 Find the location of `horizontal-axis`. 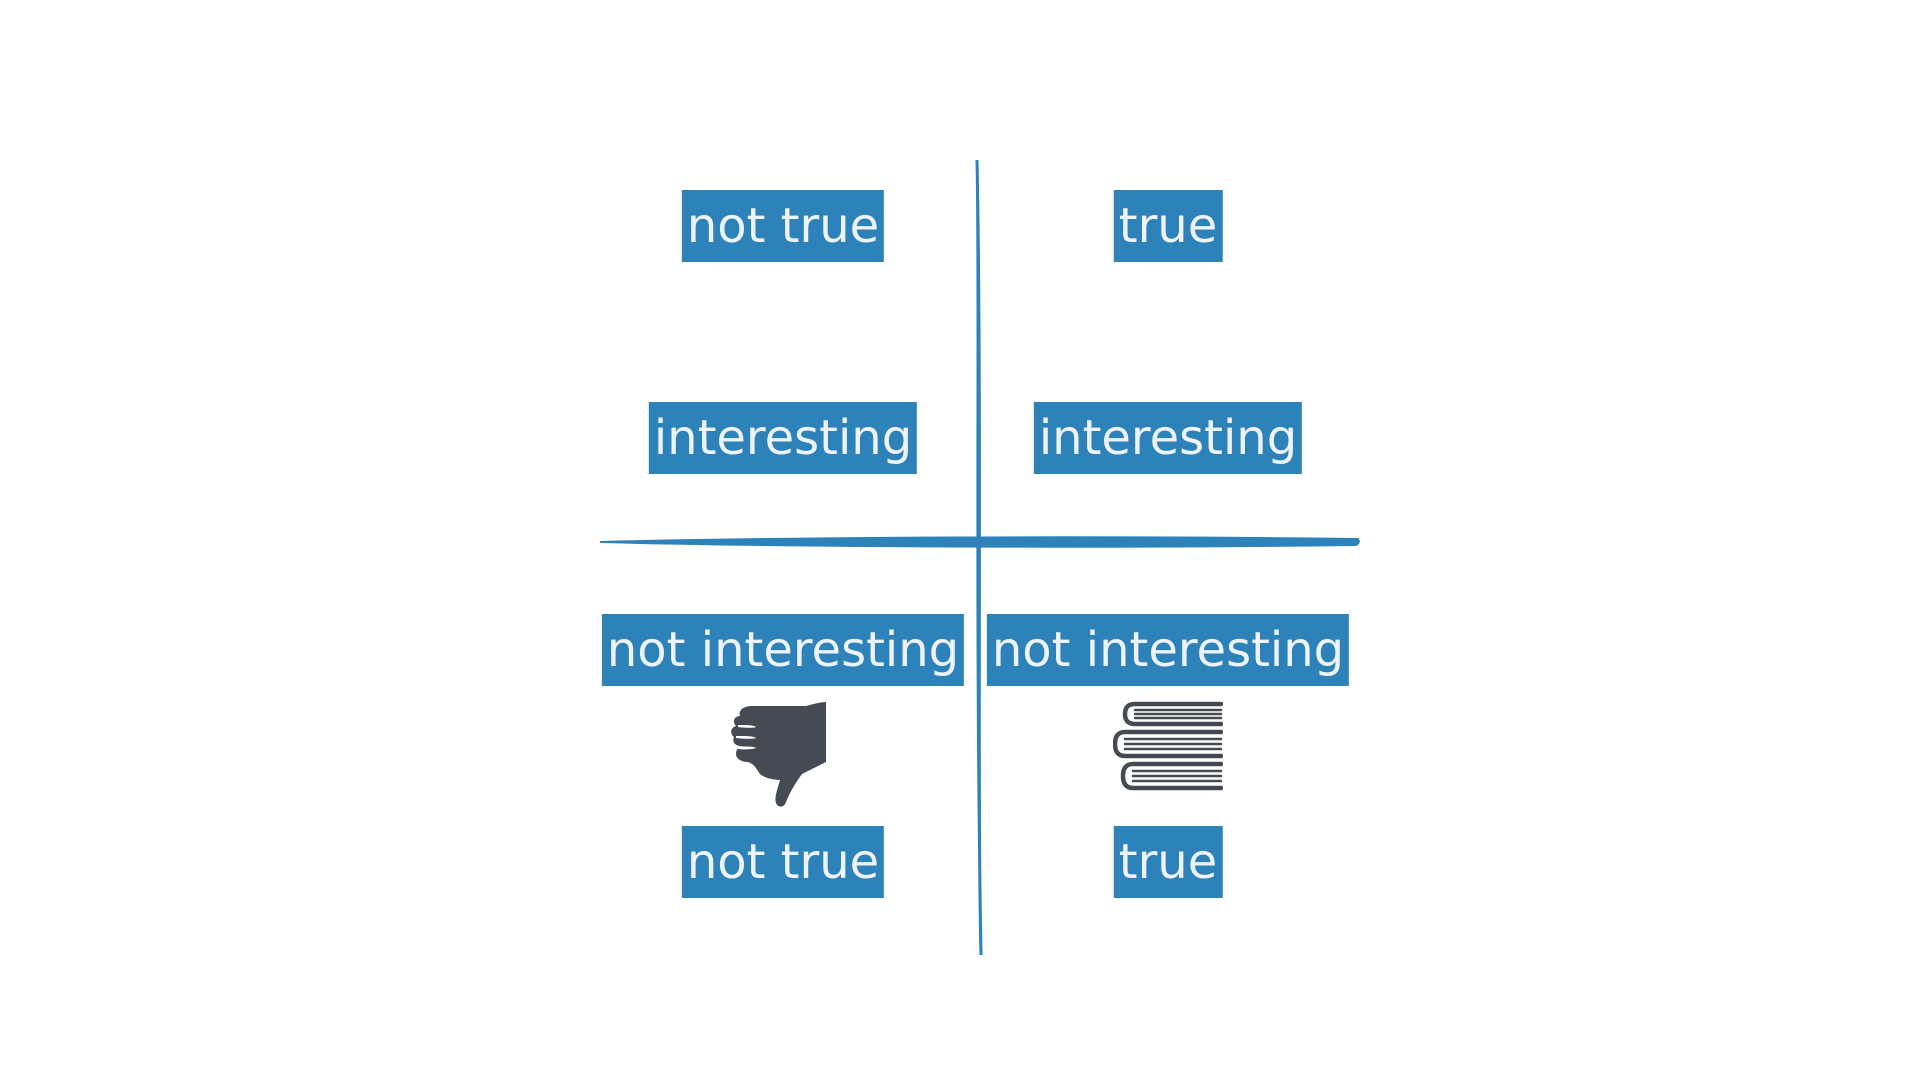

horizontal-axis is located at coordinates (979, 542).